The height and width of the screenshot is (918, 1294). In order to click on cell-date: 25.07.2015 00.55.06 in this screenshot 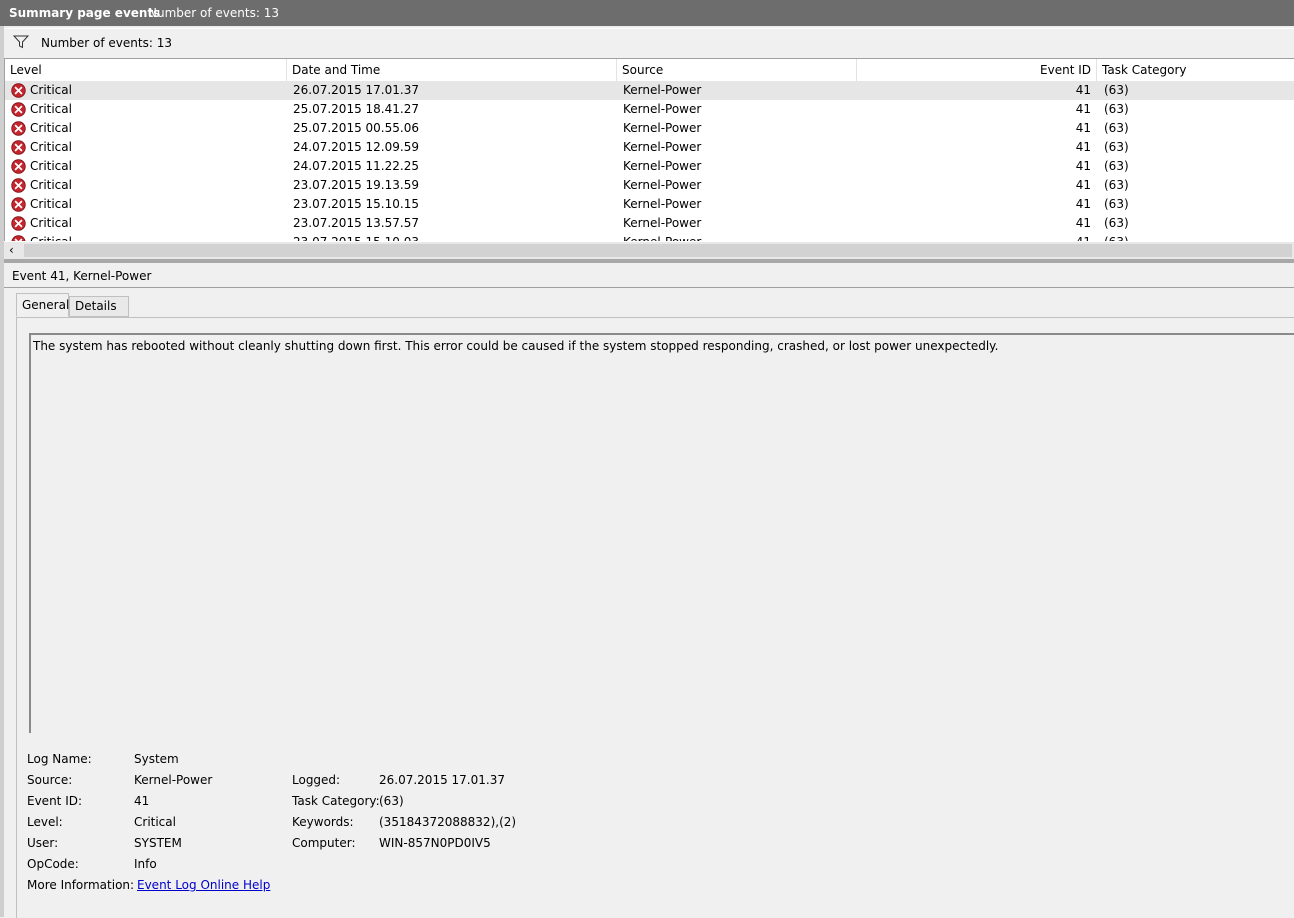, I will do `click(356, 128)`.